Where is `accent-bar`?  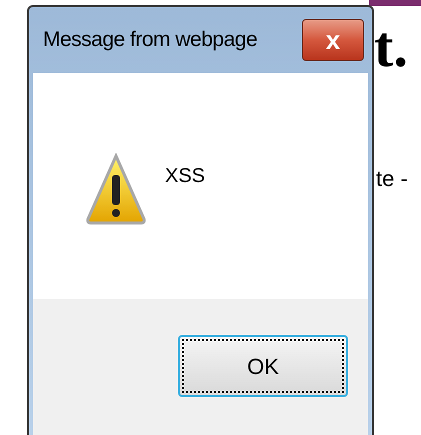 accent-bar is located at coordinates (395, 3).